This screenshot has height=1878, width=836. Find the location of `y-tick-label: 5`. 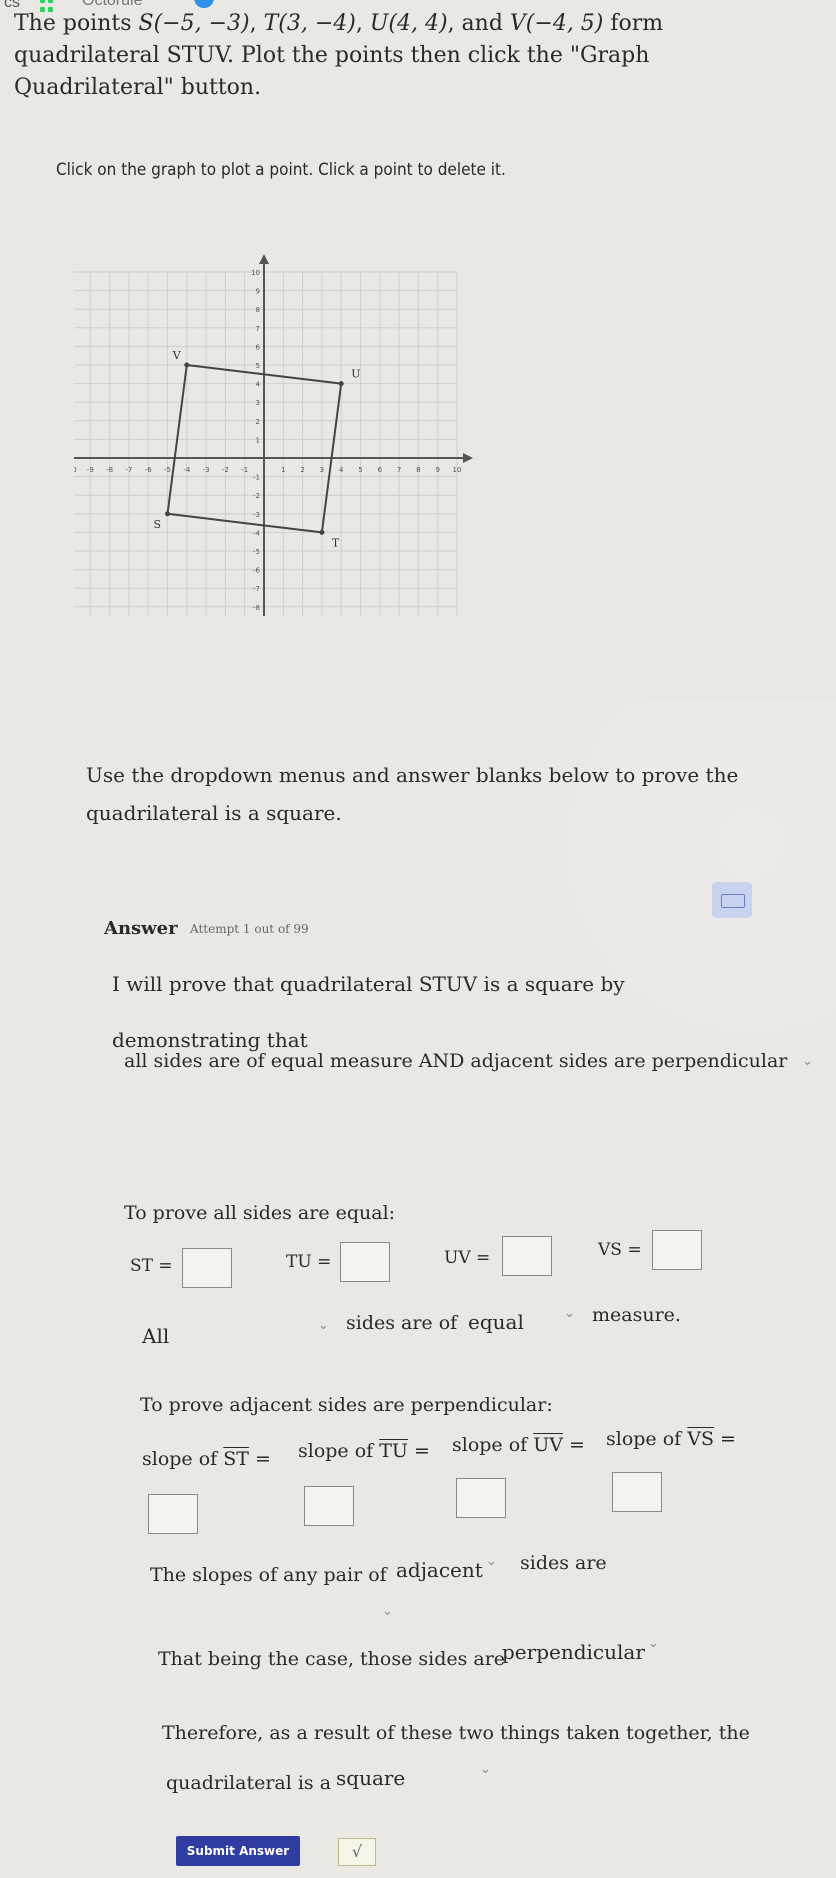

y-tick-label: 5 is located at coordinates (258, 366).